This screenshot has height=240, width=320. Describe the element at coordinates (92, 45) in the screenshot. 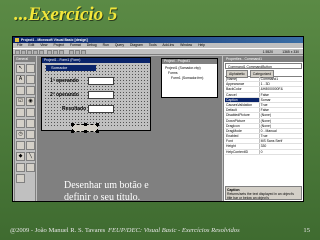

I see `menu-debug: Debug` at that location.